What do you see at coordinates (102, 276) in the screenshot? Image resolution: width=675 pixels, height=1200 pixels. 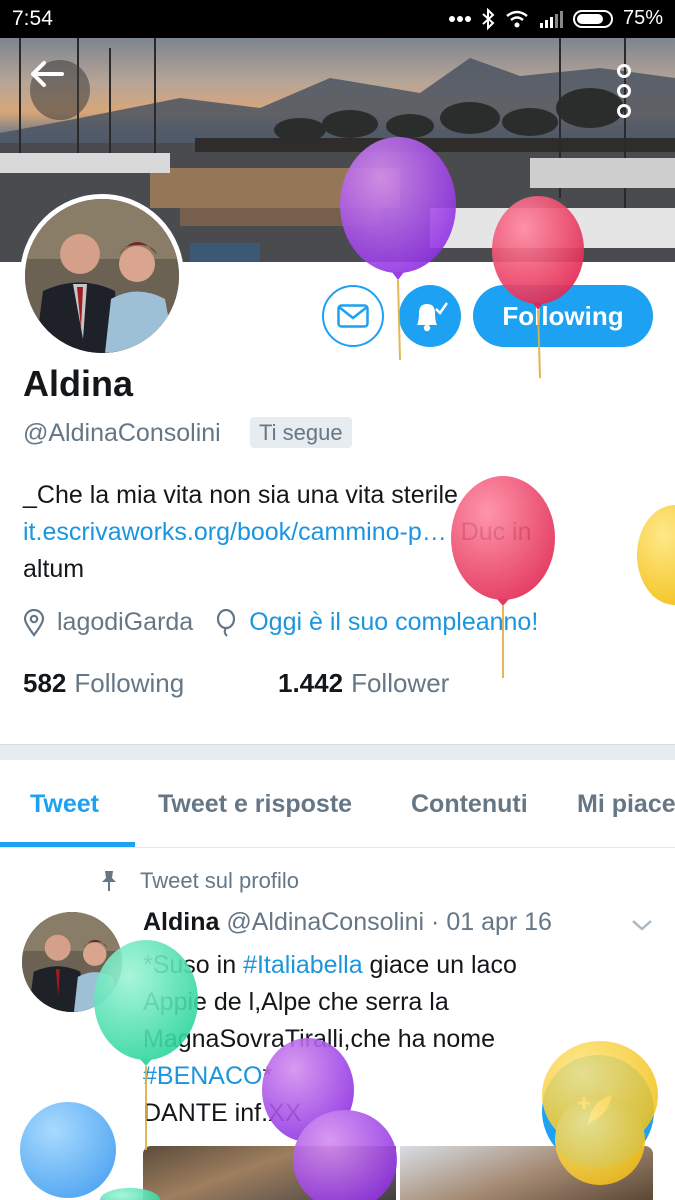 I see `profile-avatar` at bounding box center [102, 276].